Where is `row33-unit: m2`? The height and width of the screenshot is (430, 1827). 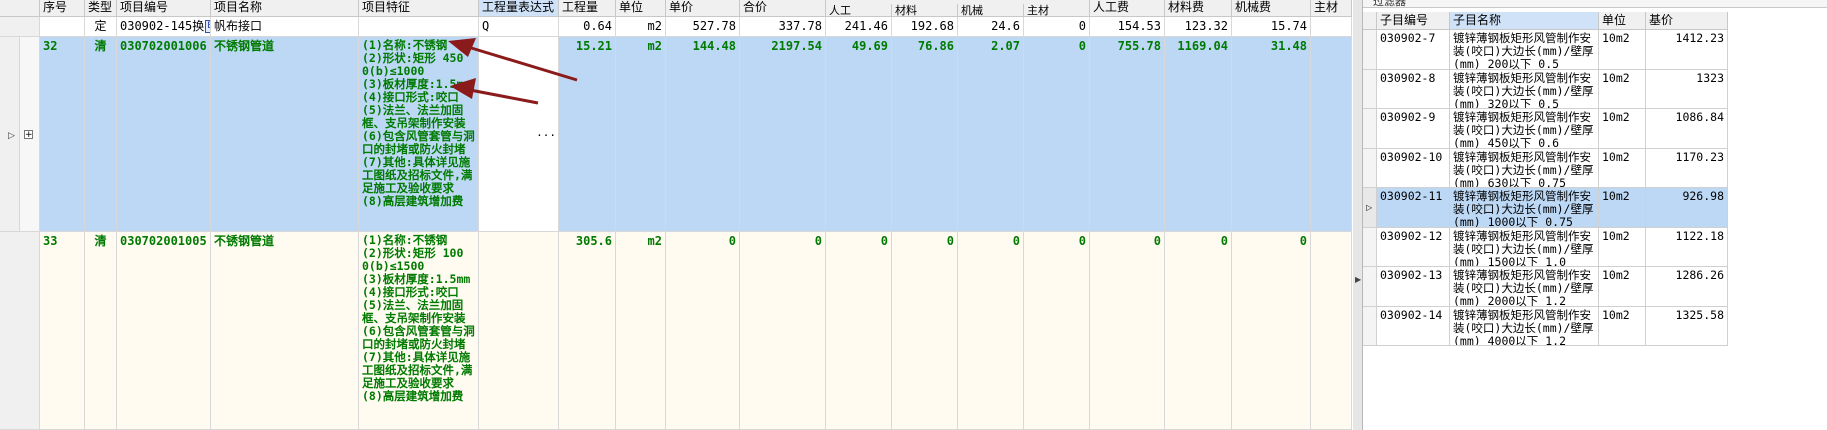
row33-unit: m2 is located at coordinates (641, 331).